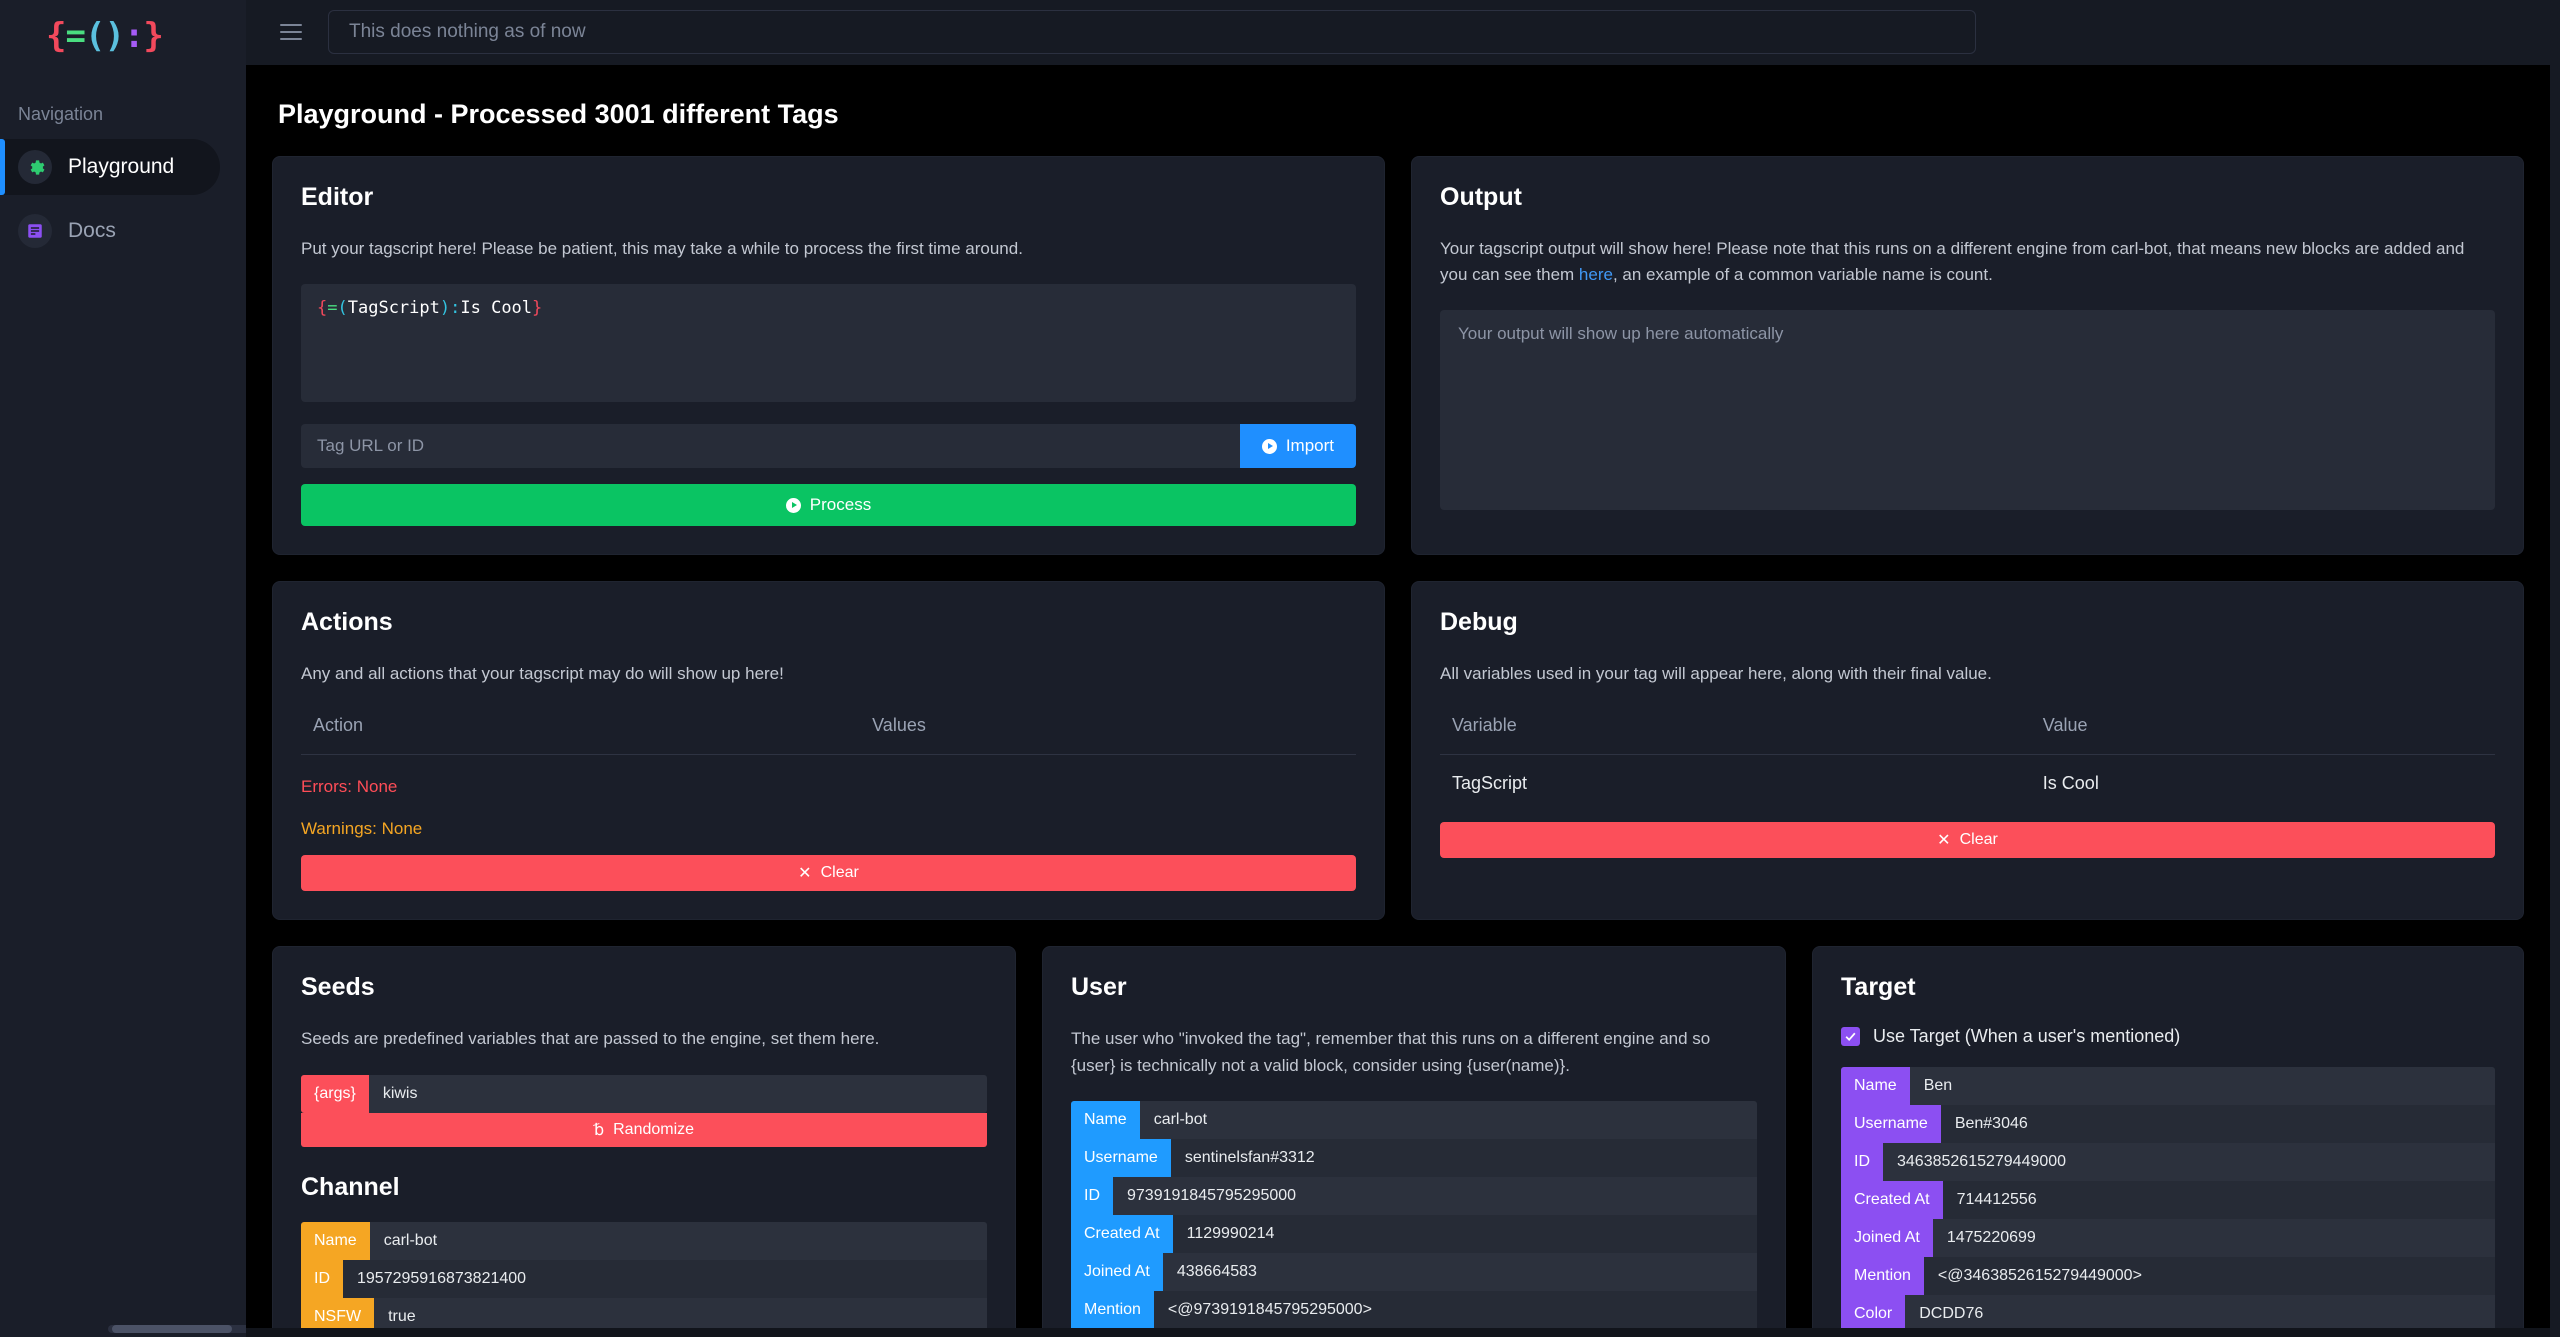  What do you see at coordinates (839, 873) in the screenshot?
I see `actions-clear-label: Clear` at bounding box center [839, 873].